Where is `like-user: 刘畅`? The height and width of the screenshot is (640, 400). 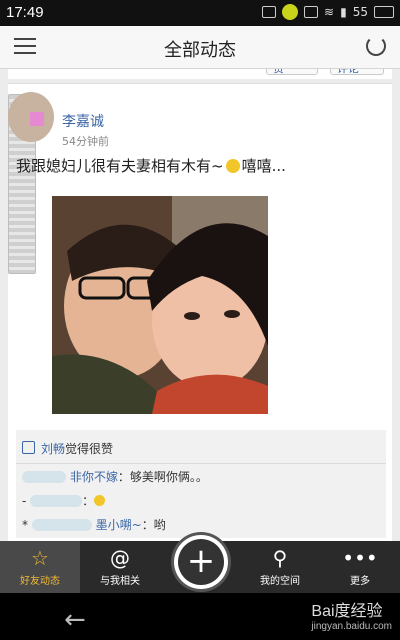 like-user: 刘畅 is located at coordinates (53, 449).